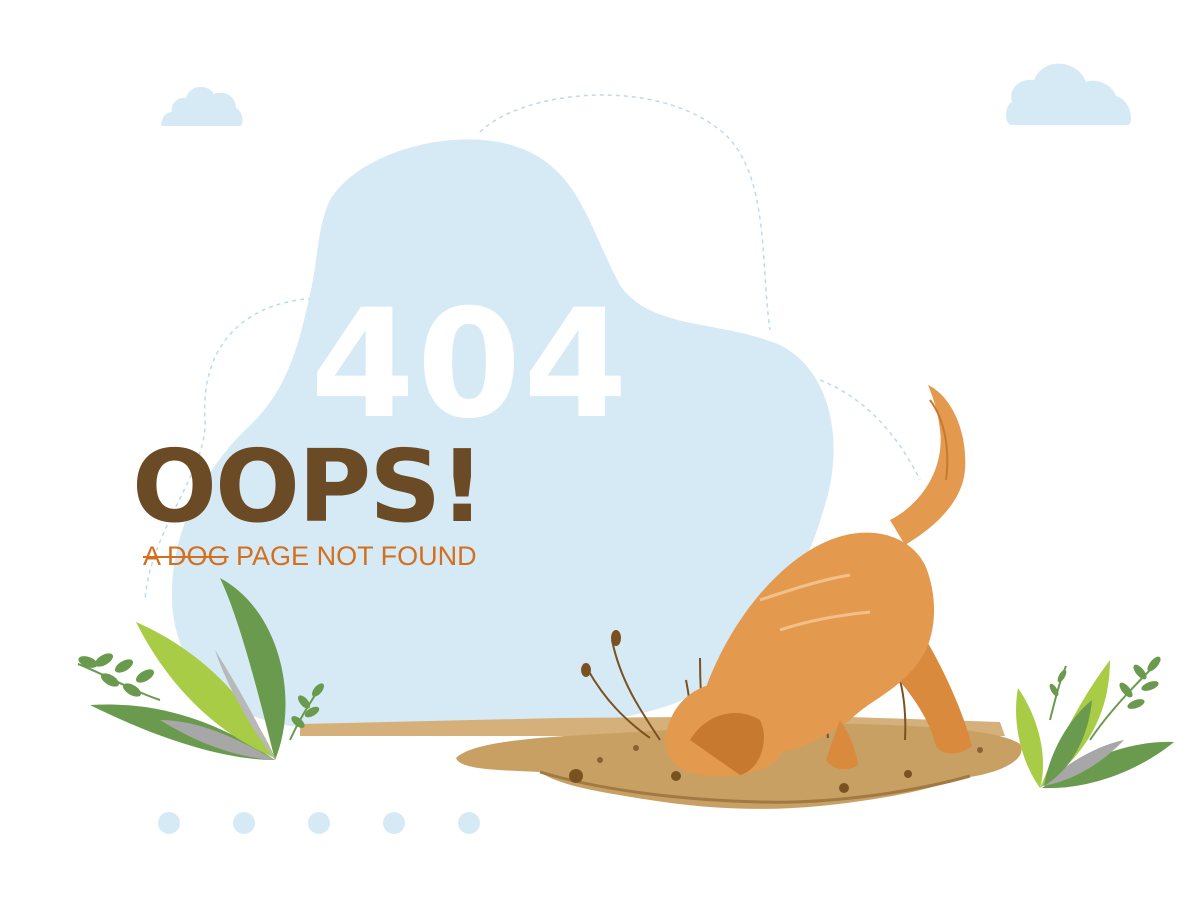  I want to click on struck-text: A DOG, so click(186, 556).